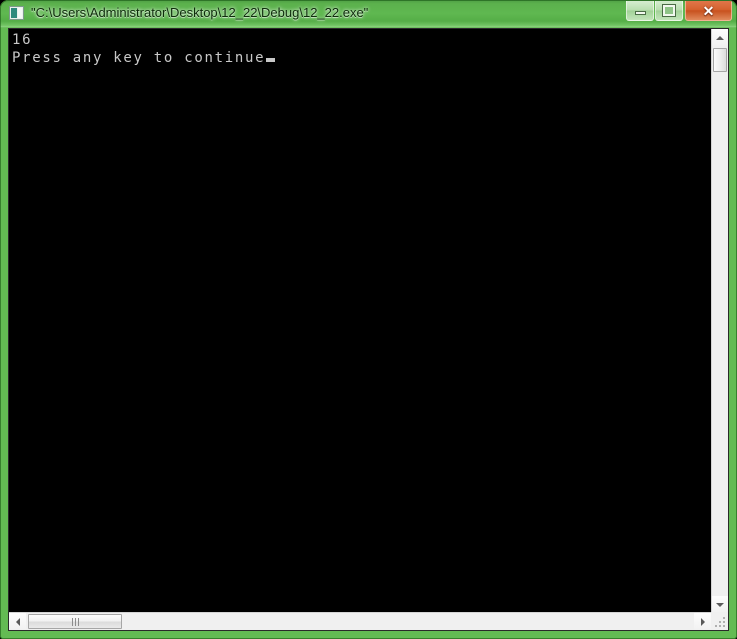  I want to click on minimize-button, so click(640, 11).